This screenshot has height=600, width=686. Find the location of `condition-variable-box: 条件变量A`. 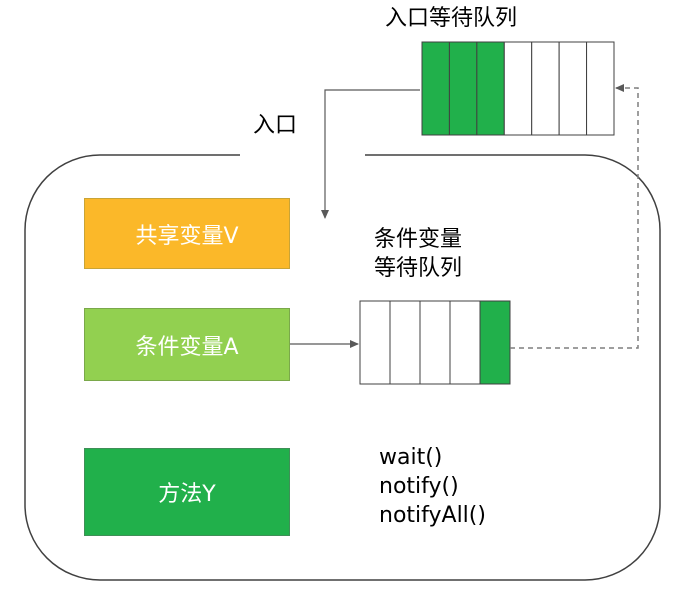

condition-variable-box: 条件变量A is located at coordinates (187, 344).